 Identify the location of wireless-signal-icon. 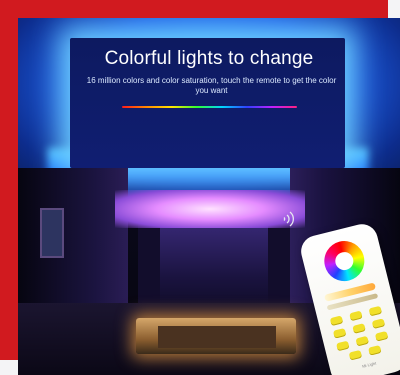
(288, 219).